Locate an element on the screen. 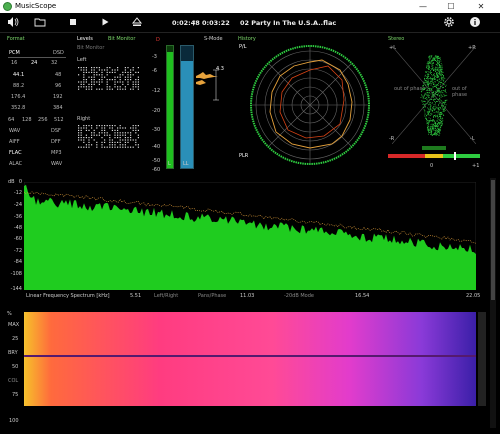 Image resolution: width=500 pixels, height=434 pixels. label-25: 25 is located at coordinates (15, 339).